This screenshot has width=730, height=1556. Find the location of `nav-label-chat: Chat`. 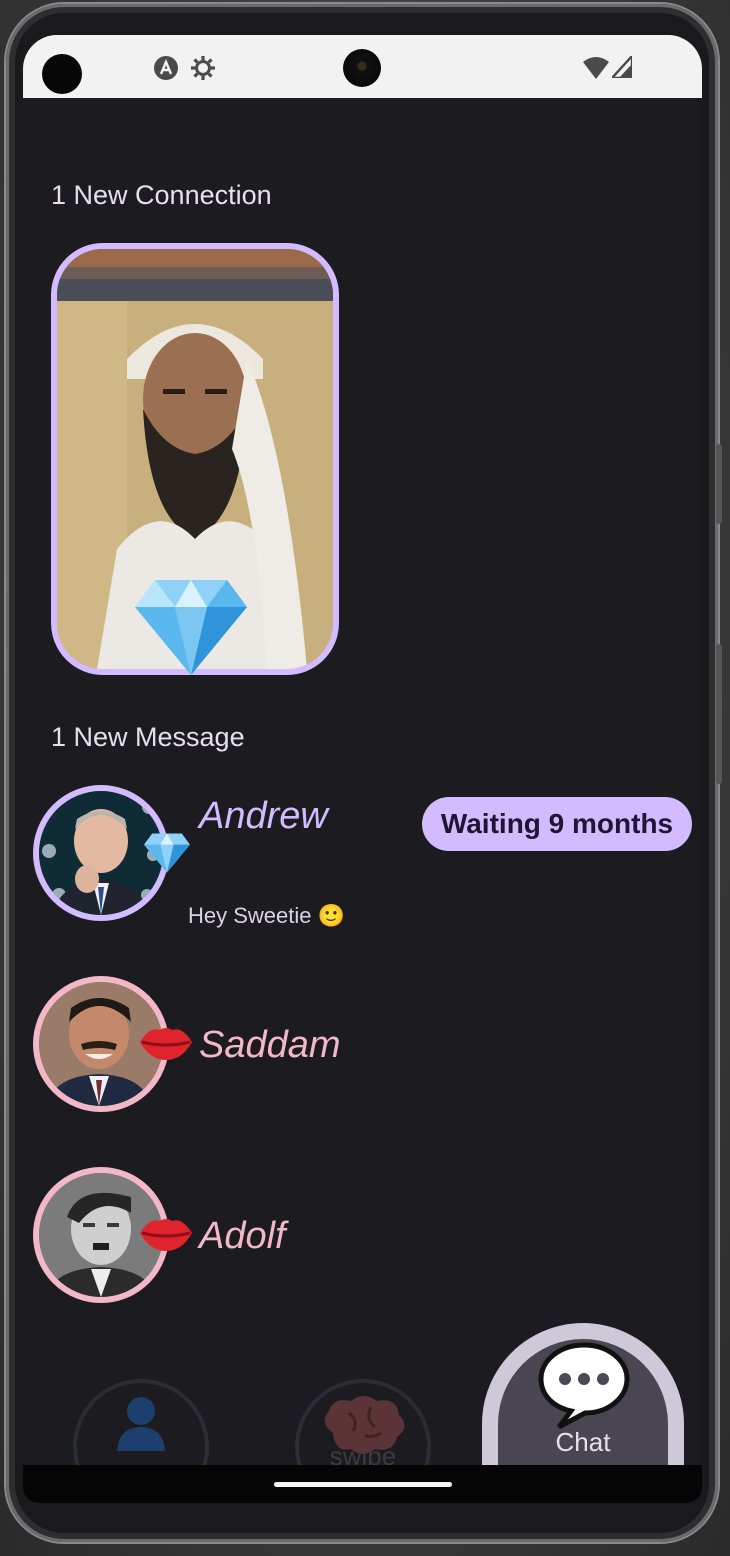

nav-label-chat: Chat is located at coordinates (583, 1442).